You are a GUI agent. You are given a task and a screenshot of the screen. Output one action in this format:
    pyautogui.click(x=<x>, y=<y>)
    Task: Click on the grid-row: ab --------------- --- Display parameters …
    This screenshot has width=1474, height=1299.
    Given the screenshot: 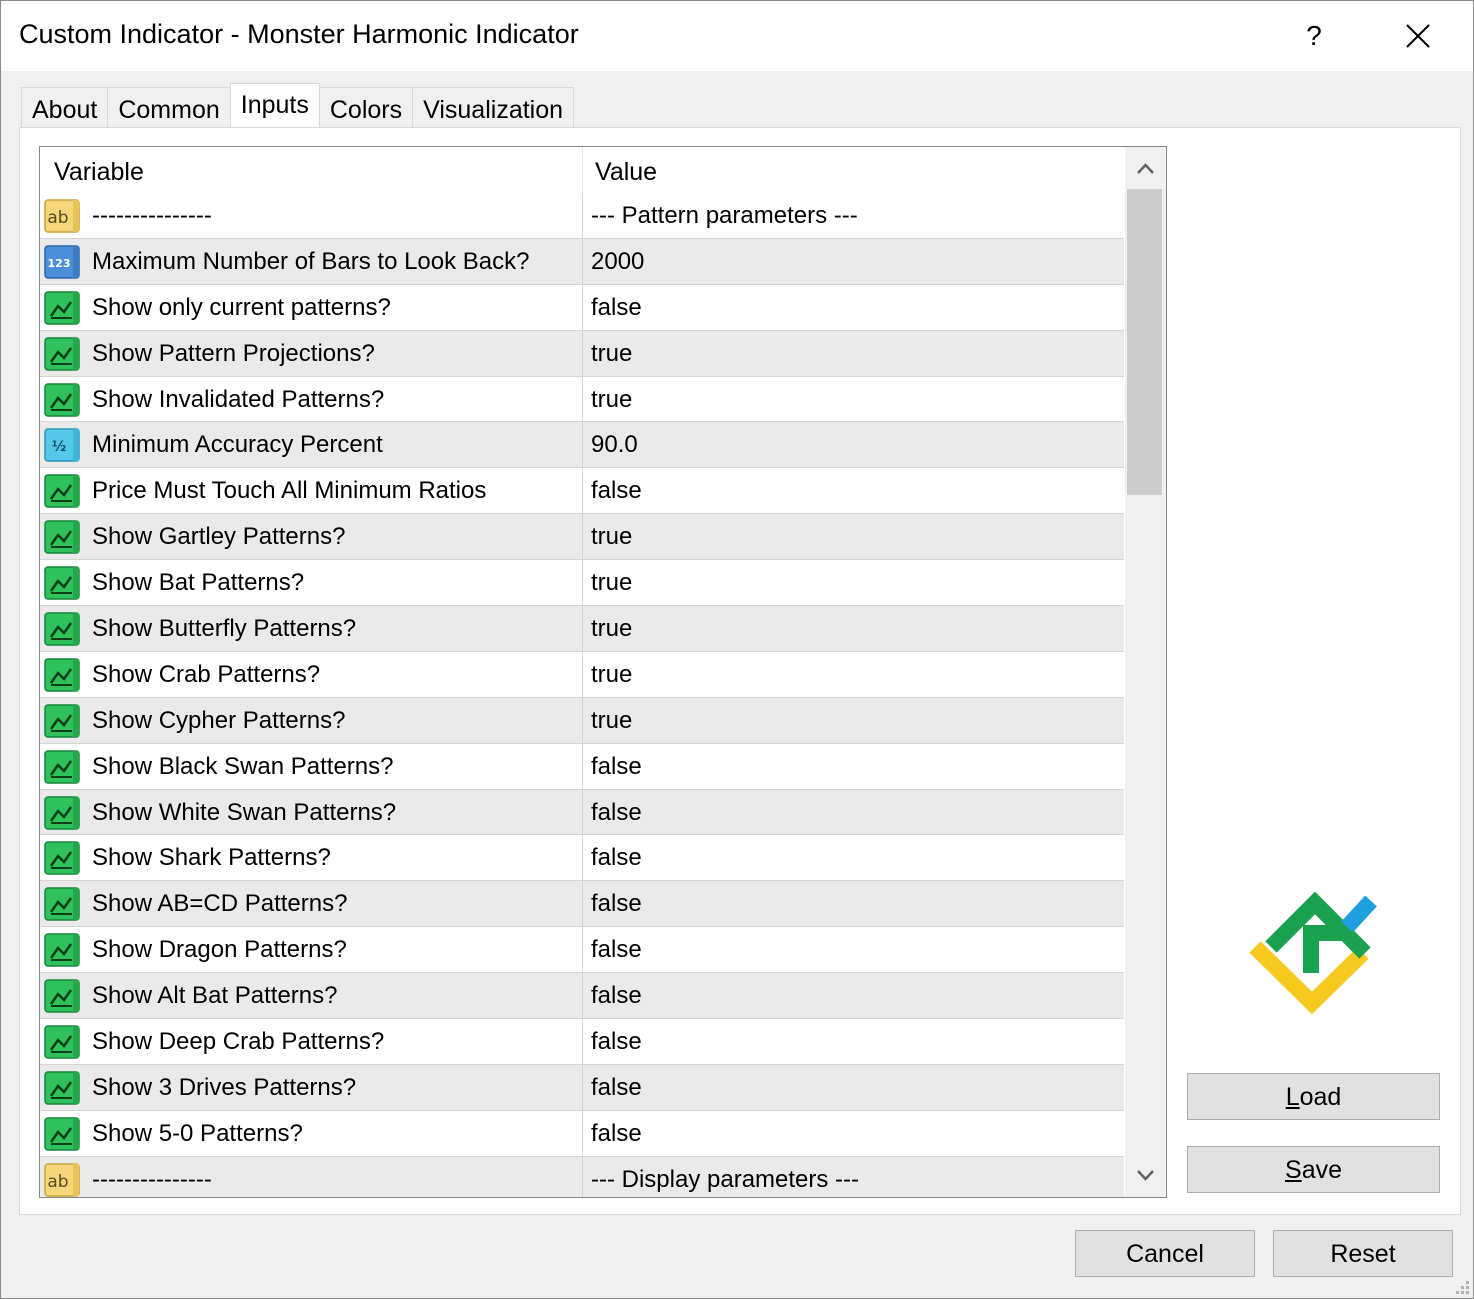 What is the action you would take?
    pyautogui.click(x=582, y=1176)
    